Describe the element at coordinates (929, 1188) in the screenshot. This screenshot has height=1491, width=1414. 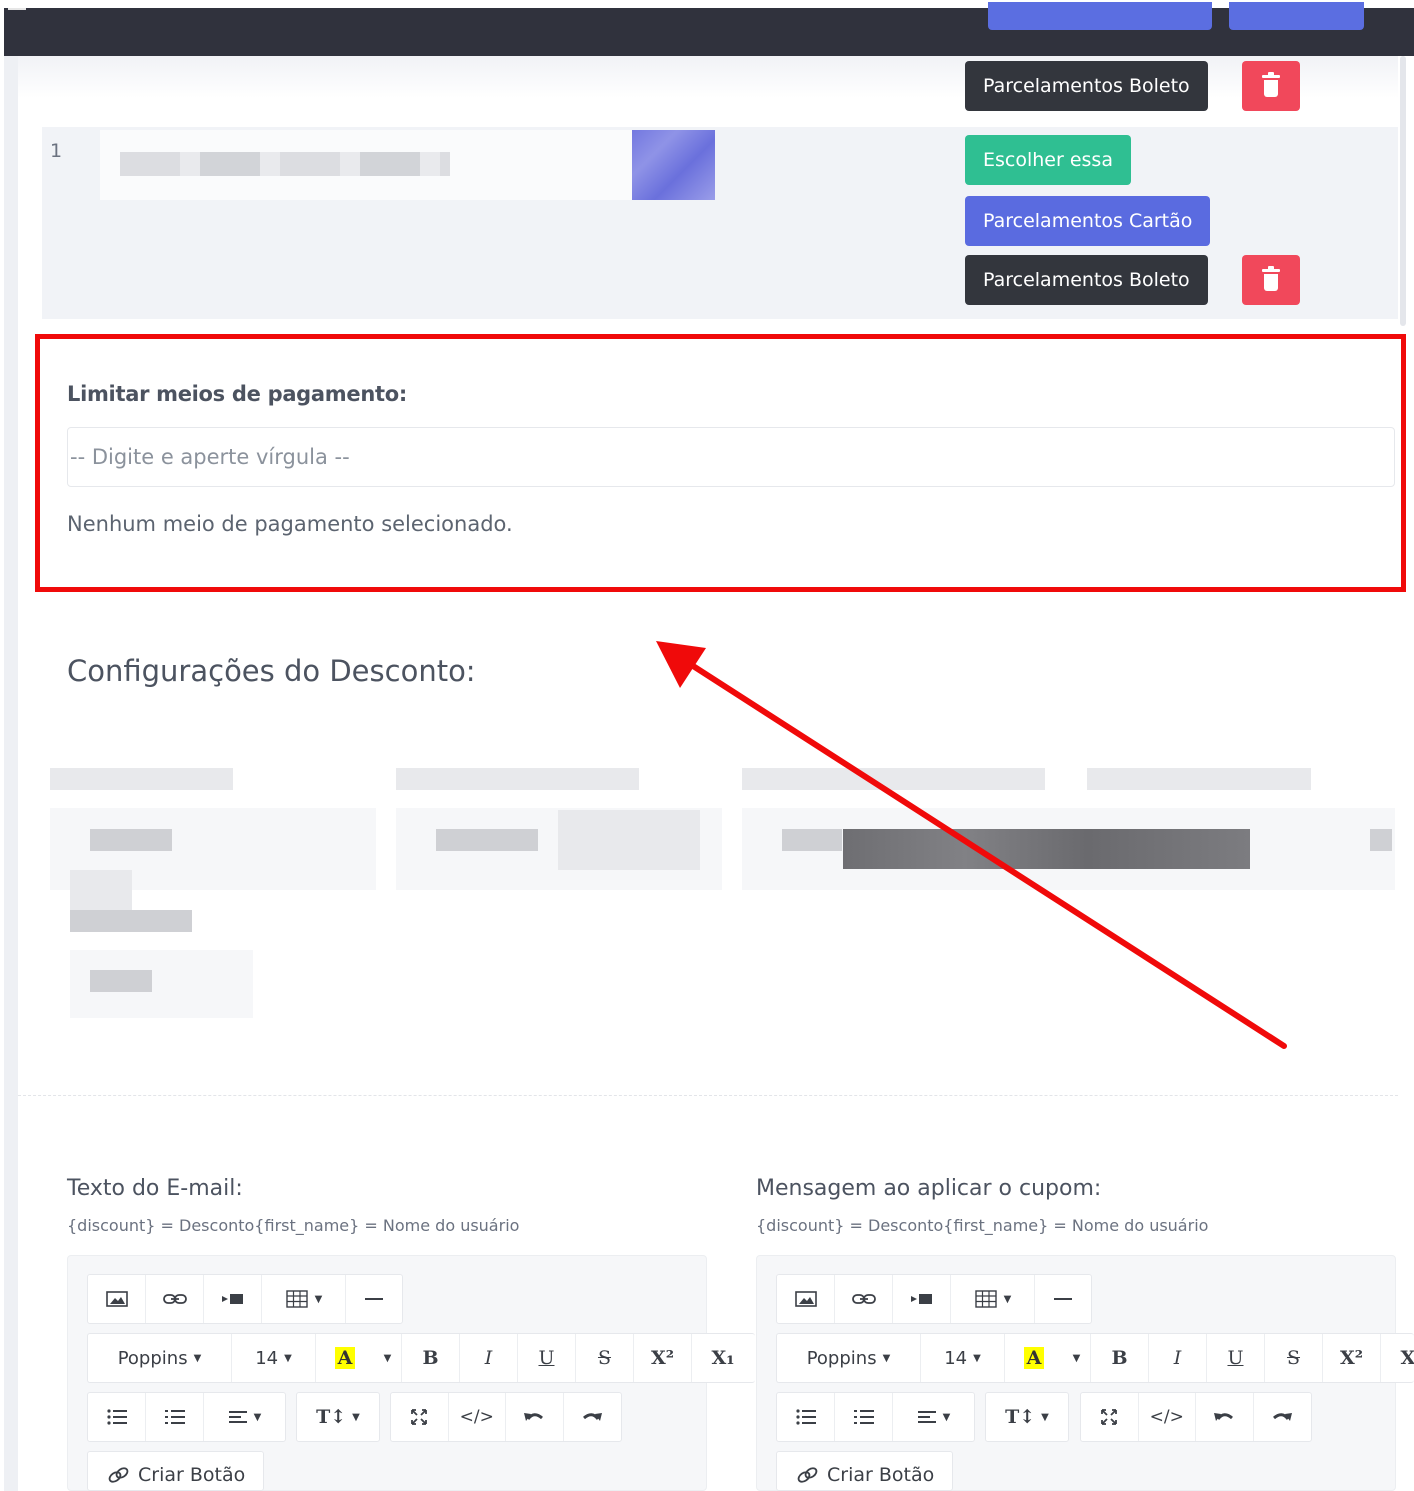
I see `coupon-message-label: Mensagem ao aplicar o cupom:` at that location.